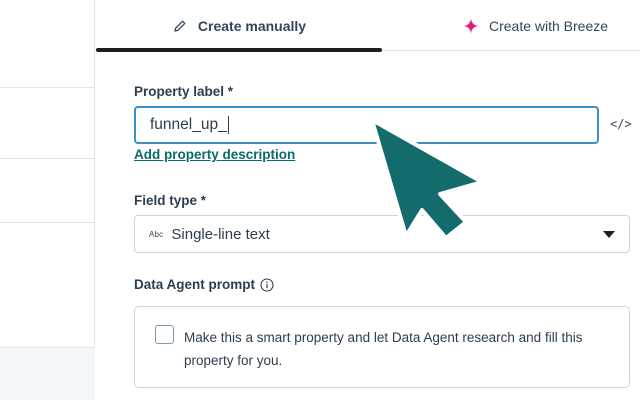  Describe the element at coordinates (47, 373) in the screenshot. I see `panel-footer` at that location.